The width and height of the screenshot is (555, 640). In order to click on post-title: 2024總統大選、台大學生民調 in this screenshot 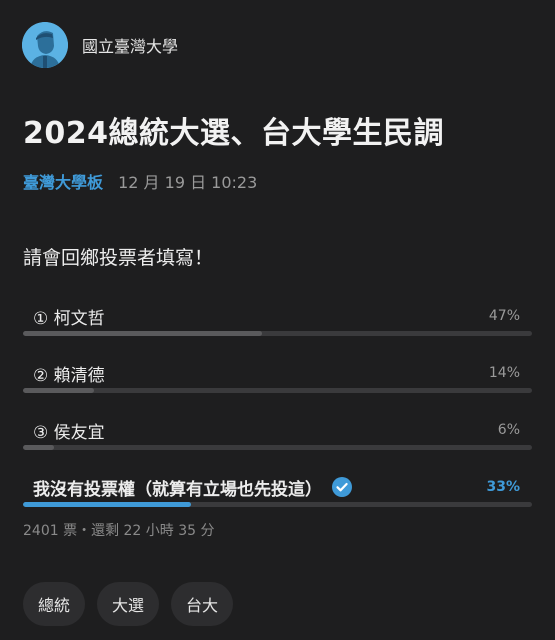, I will do `click(233, 133)`.